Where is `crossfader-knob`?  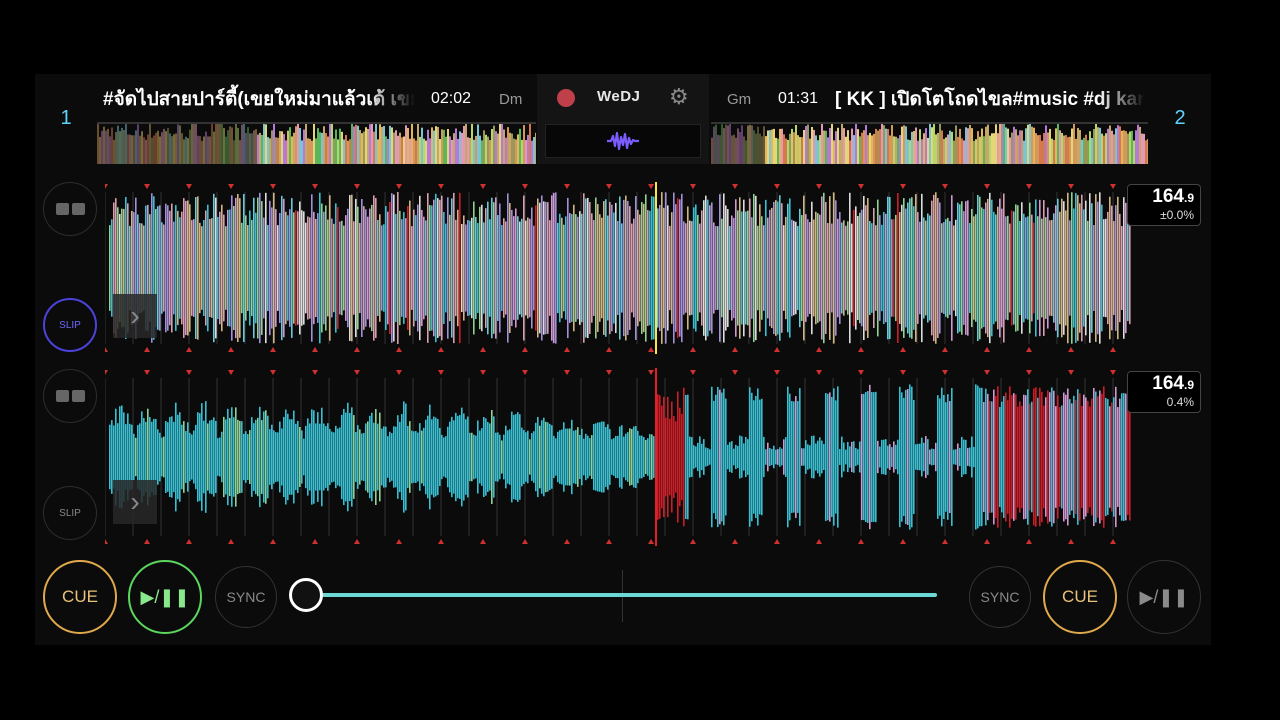
crossfader-knob is located at coordinates (306, 595).